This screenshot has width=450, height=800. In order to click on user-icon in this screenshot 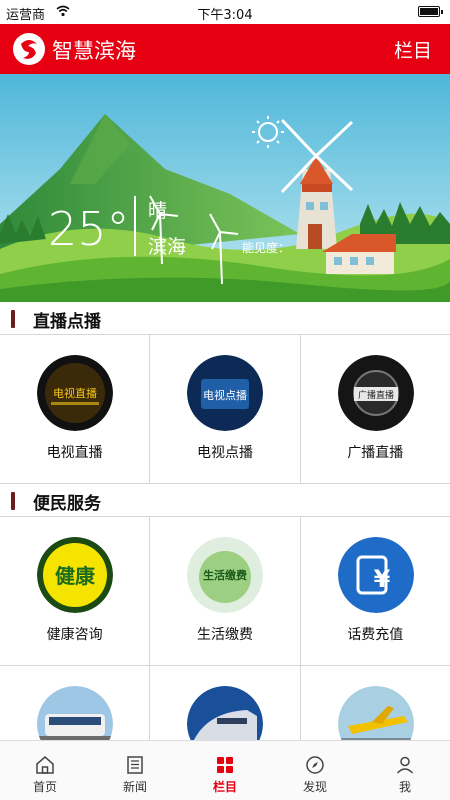, I will do `click(405, 765)`.